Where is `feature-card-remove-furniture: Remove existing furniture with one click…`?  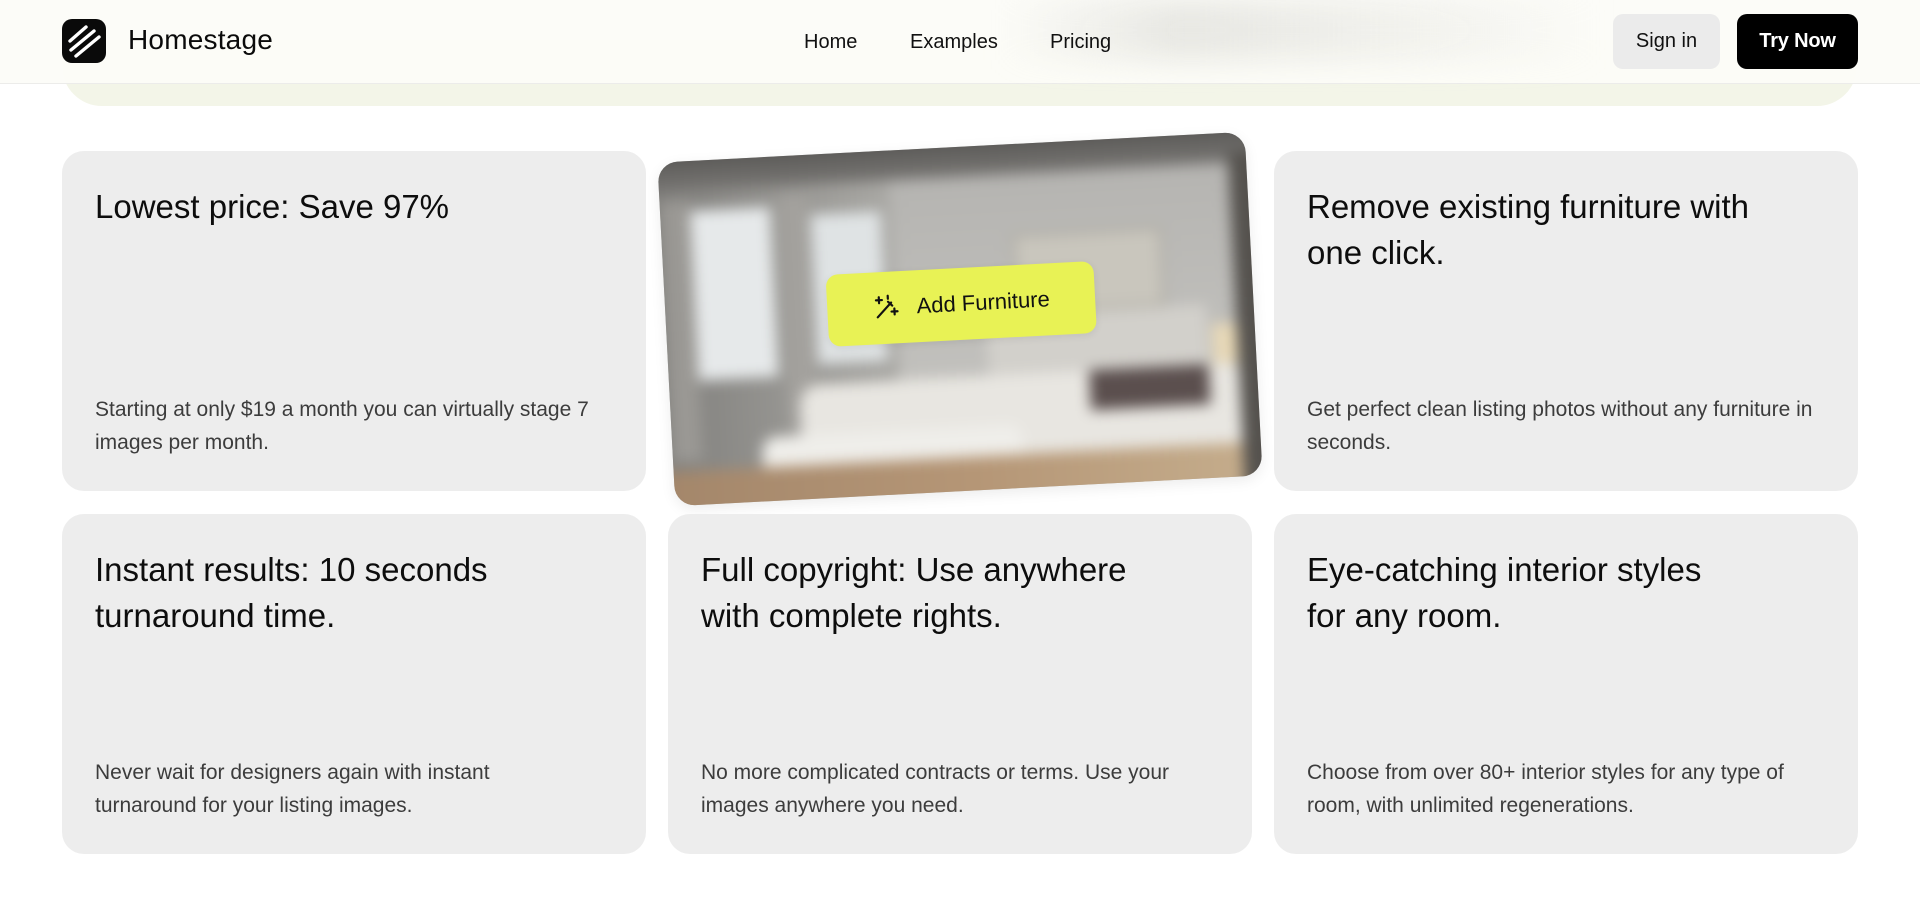
feature-card-remove-furniture: Remove existing furniture with one click… is located at coordinates (1566, 321).